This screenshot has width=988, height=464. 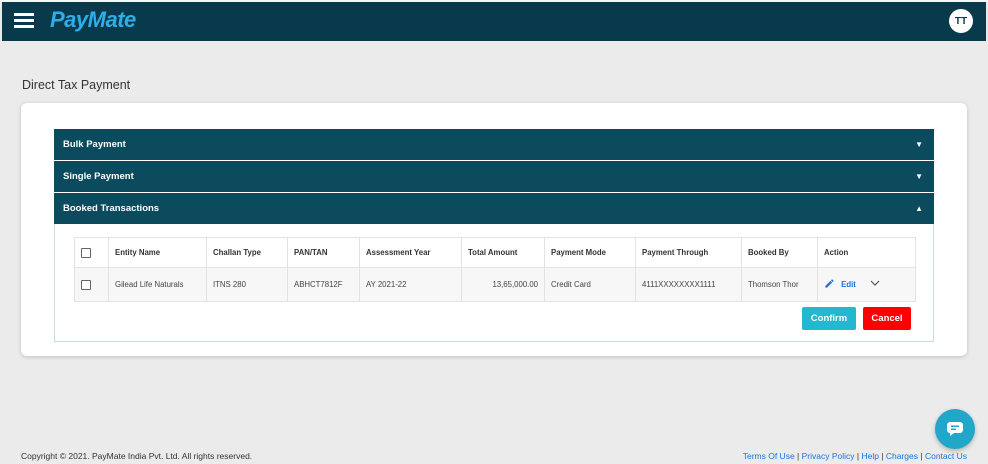 I want to click on pan-tan-cell: ABHCT7812F, so click(x=323, y=284).